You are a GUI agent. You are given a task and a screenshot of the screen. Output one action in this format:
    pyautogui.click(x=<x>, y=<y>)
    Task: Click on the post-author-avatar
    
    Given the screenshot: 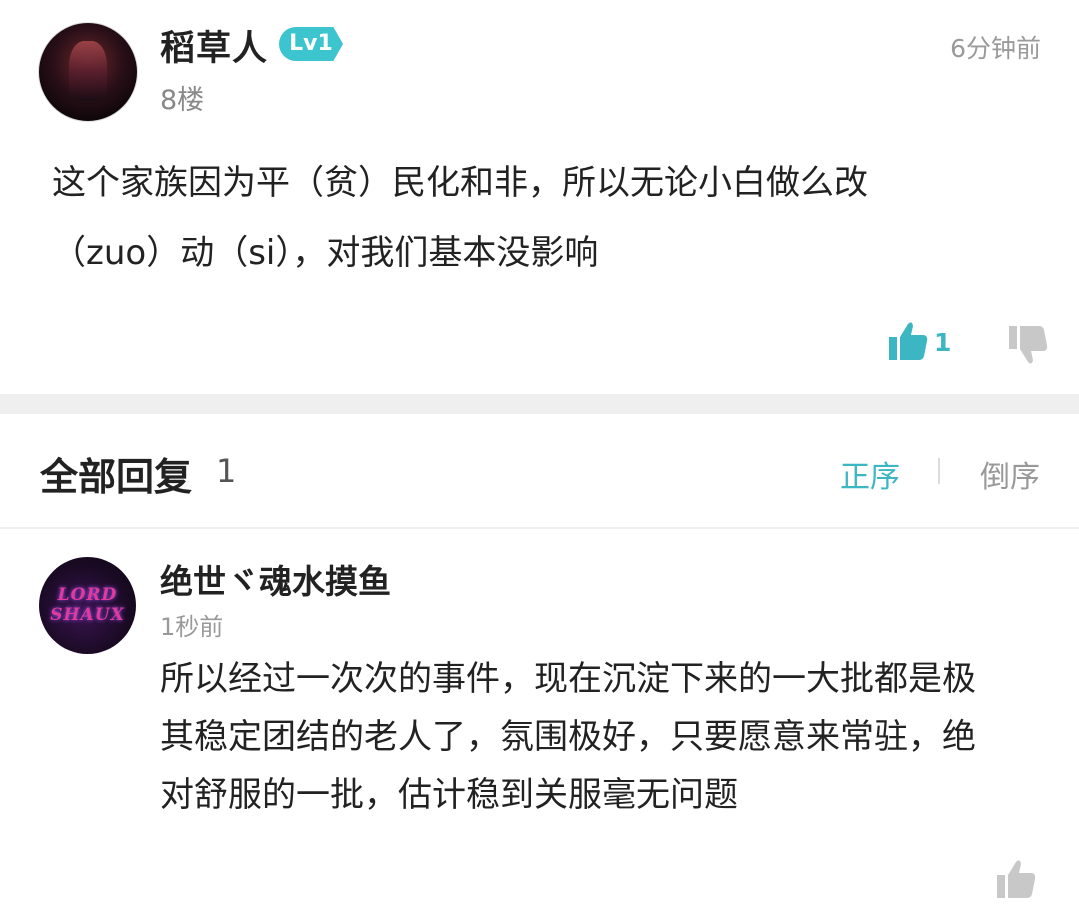 What is the action you would take?
    pyautogui.click(x=88, y=72)
    